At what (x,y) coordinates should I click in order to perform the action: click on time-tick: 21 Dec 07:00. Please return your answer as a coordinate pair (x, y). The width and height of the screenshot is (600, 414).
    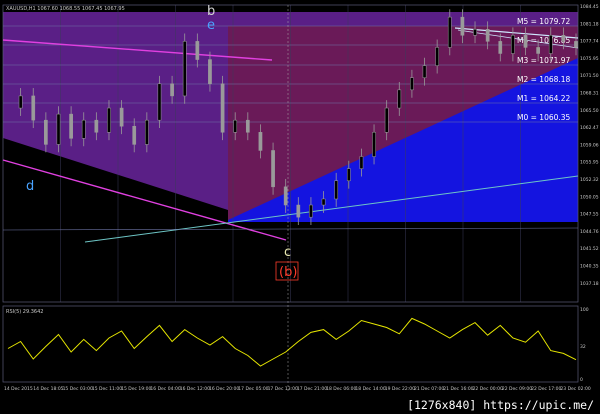
    Looking at the image, I should click on (429, 389).